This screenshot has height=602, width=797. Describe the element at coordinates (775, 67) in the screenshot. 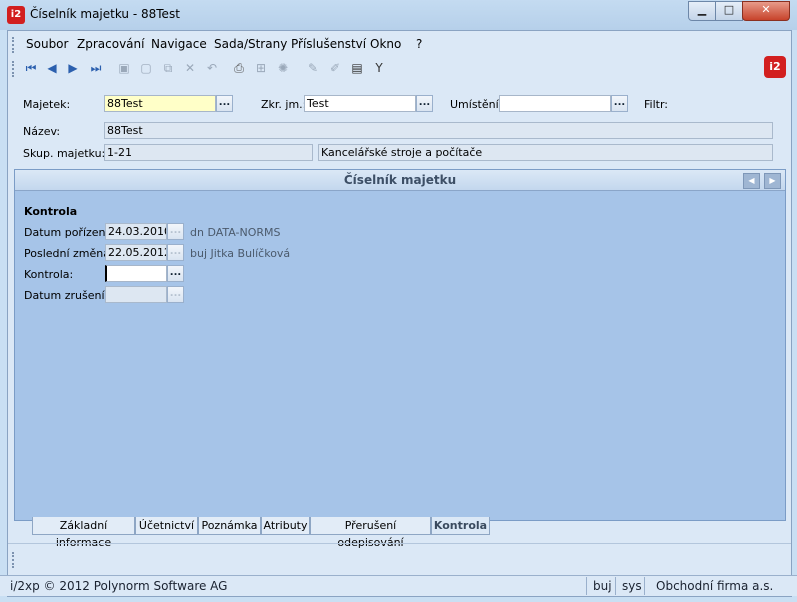

I see `brand-logo-icon: i2` at that location.